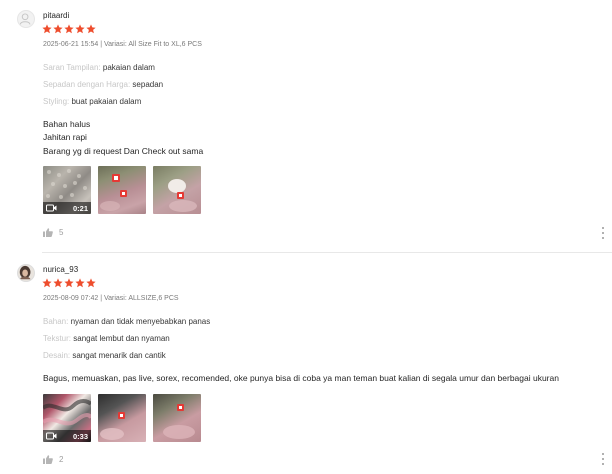  What do you see at coordinates (140, 321) in the screenshot?
I see `attribute-value: nyaman dan tidak menyebabkan panas` at bounding box center [140, 321].